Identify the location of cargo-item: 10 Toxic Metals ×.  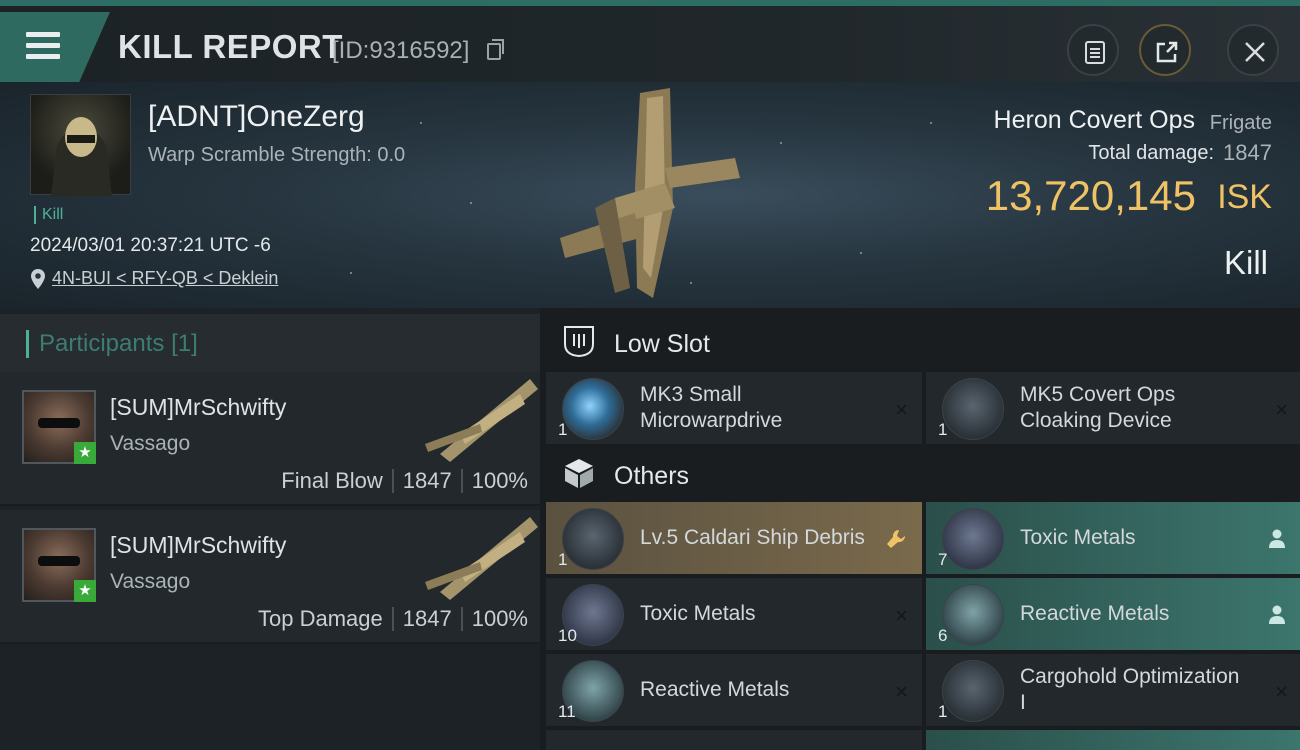
(734, 614).